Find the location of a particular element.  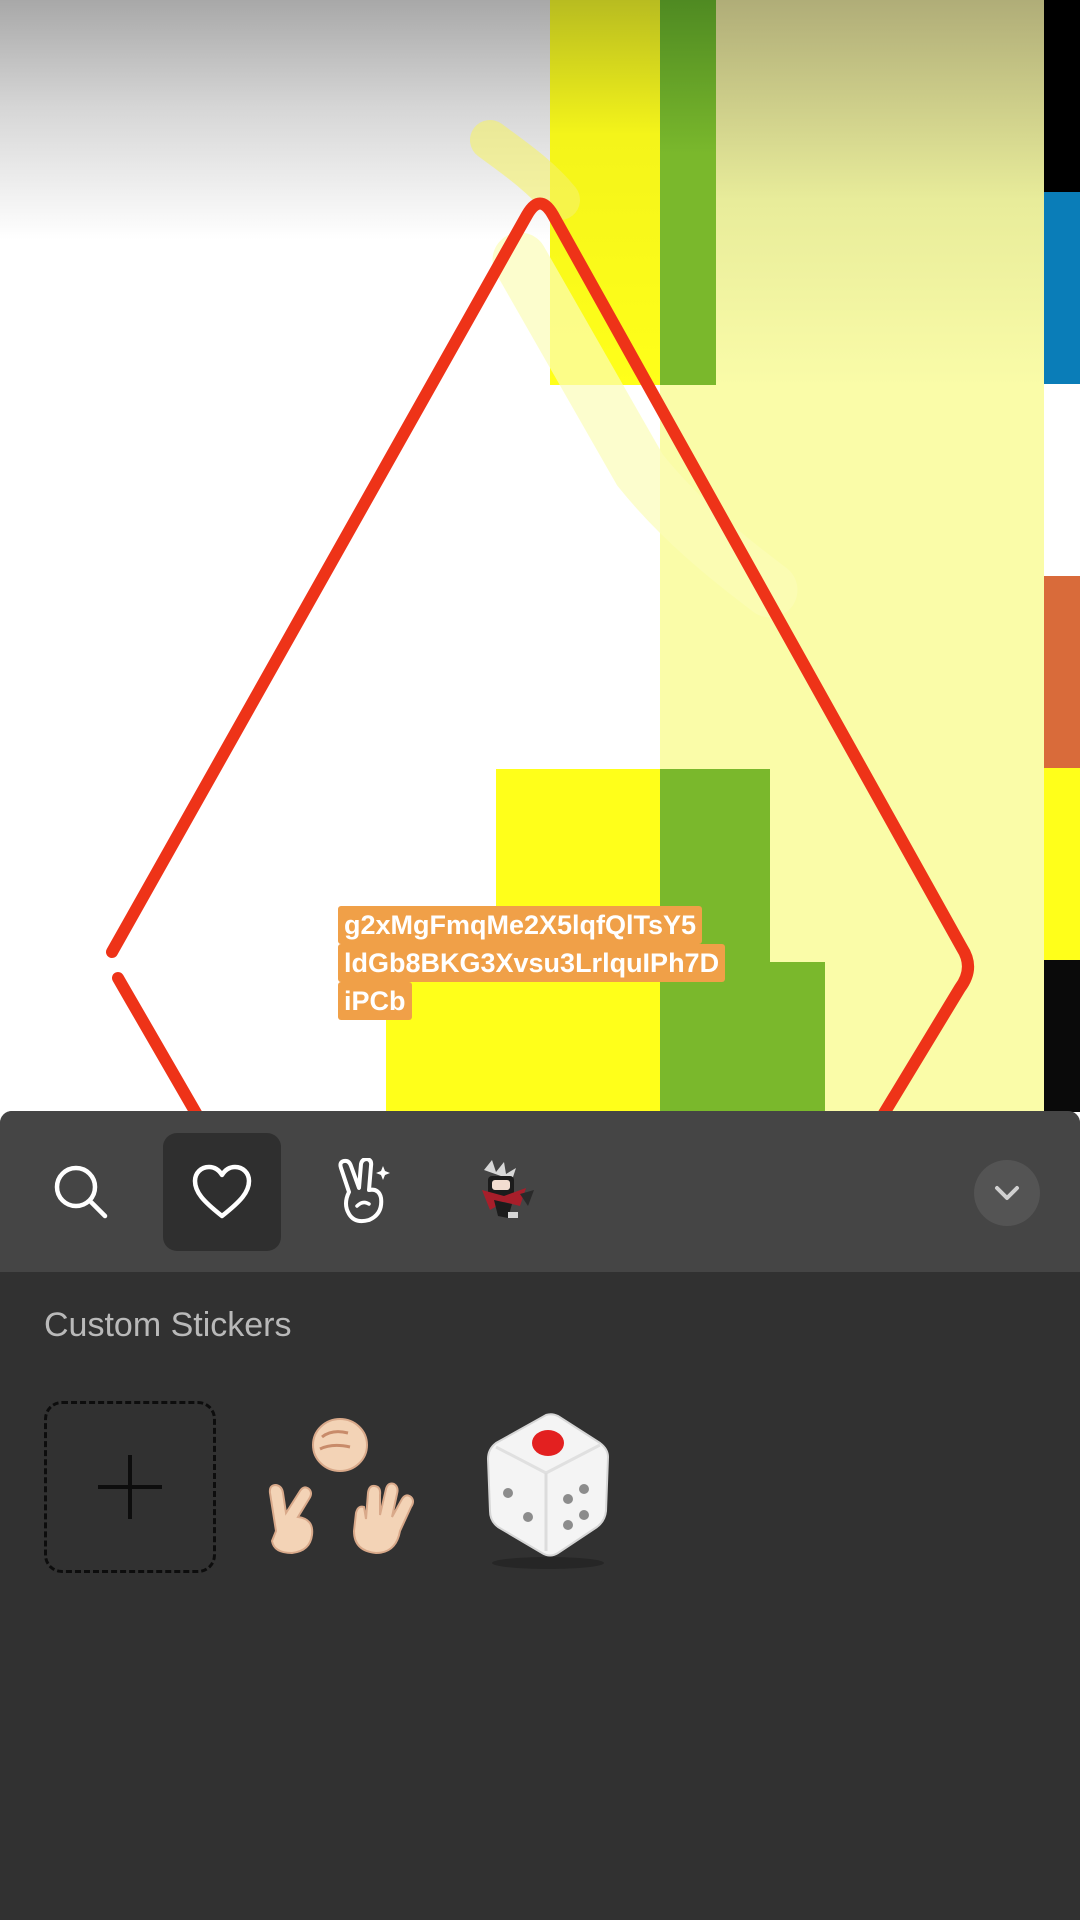

section-title: Custom Stickers is located at coordinates (168, 1325).